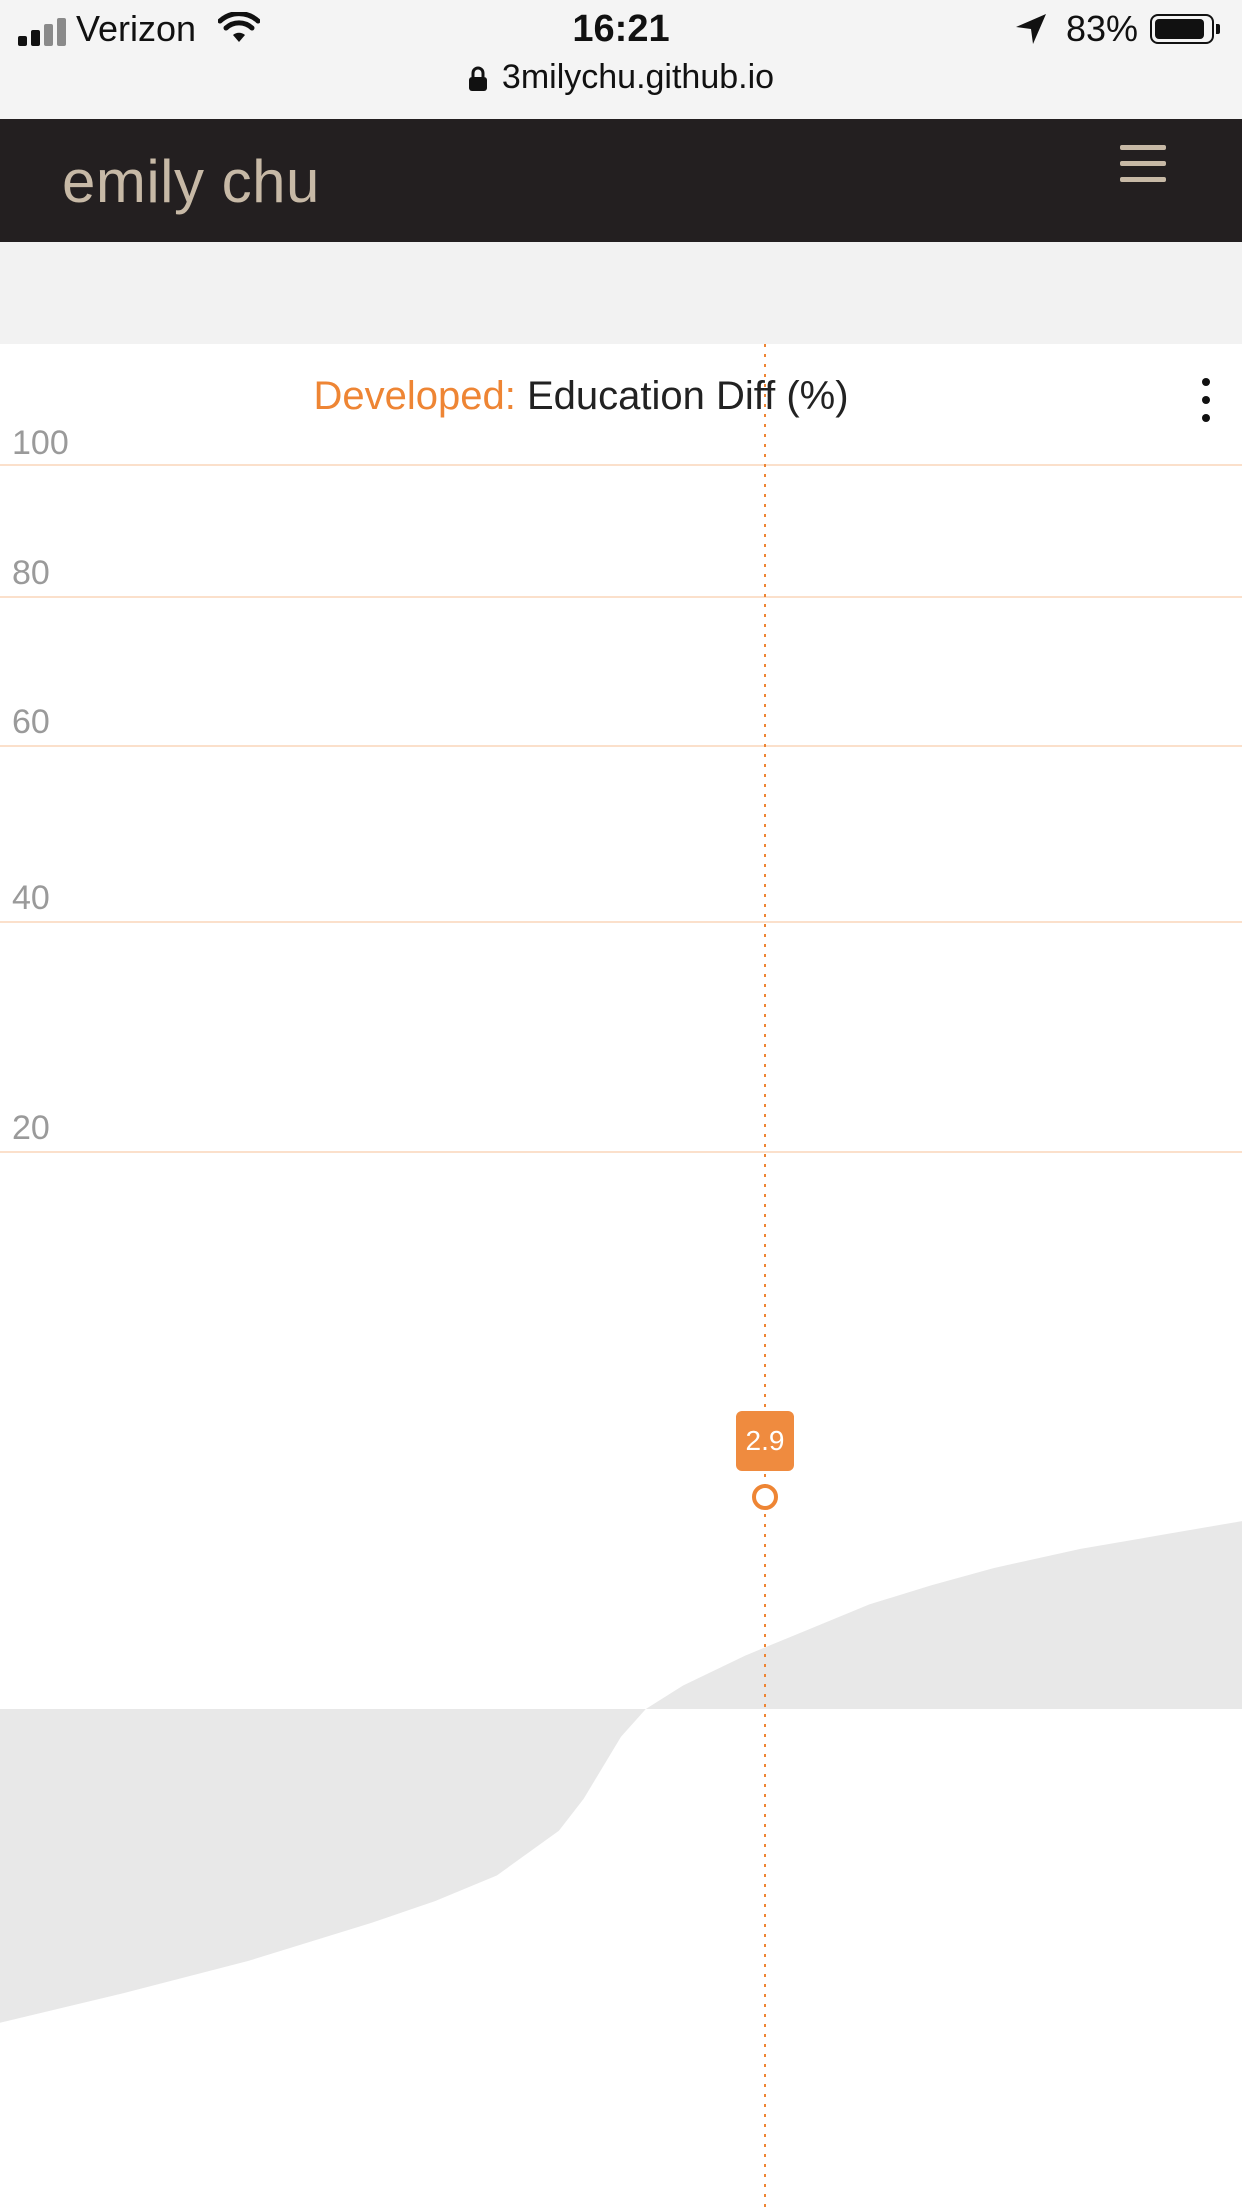 The image size is (1242, 2208). What do you see at coordinates (31, 573) in the screenshot?
I see `y-tick-label: 80` at bounding box center [31, 573].